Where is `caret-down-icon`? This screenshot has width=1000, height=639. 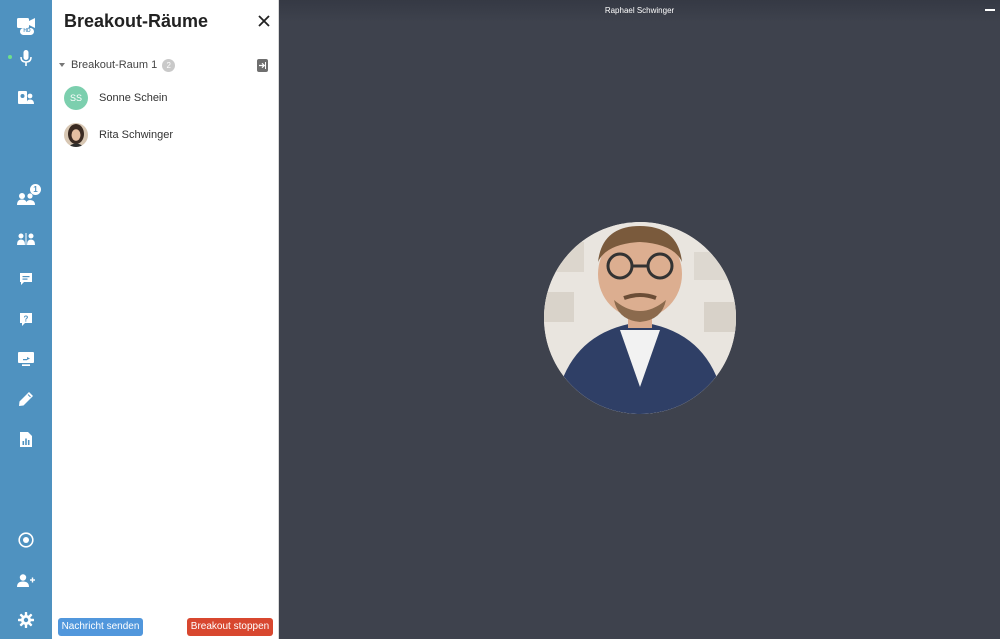
caret-down-icon is located at coordinates (62, 65).